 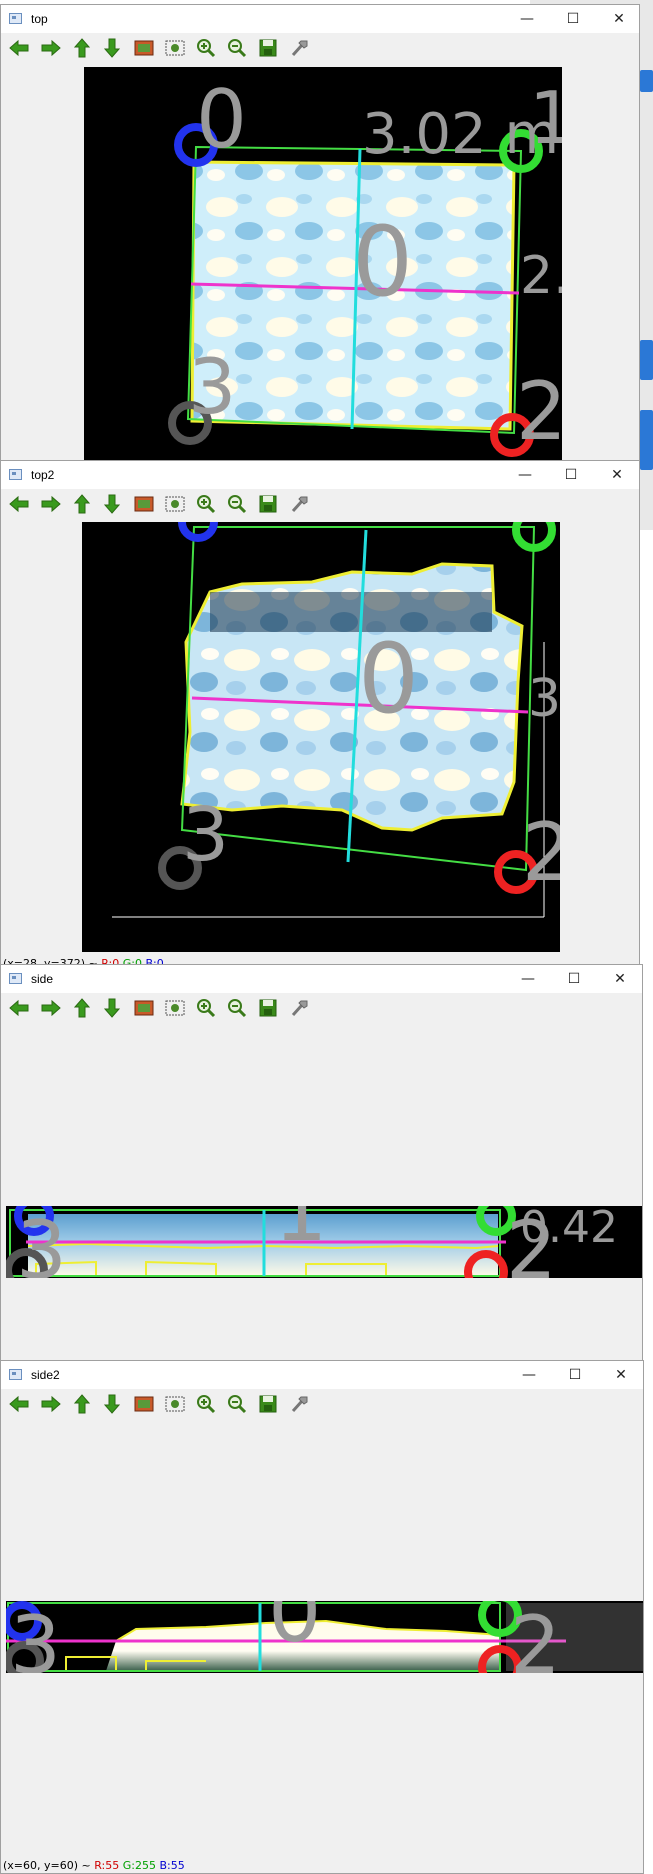 What do you see at coordinates (321, 979) in the screenshot?
I see `title-bar: side — ☐ ✕` at bounding box center [321, 979].